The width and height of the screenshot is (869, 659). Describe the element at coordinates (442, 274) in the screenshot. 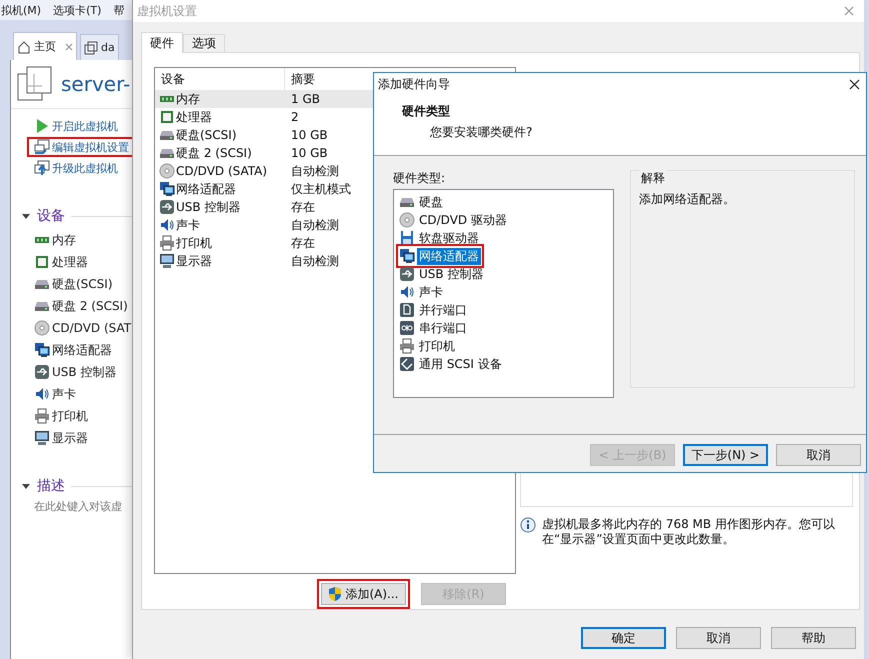

I see `hardware-type-item: USB 控制器` at that location.